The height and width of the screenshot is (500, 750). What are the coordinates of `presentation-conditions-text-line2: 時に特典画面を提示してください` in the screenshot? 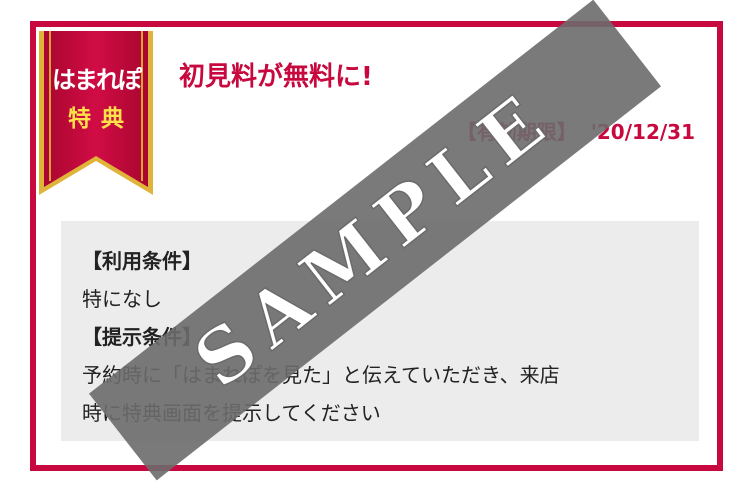 It's located at (231, 413).